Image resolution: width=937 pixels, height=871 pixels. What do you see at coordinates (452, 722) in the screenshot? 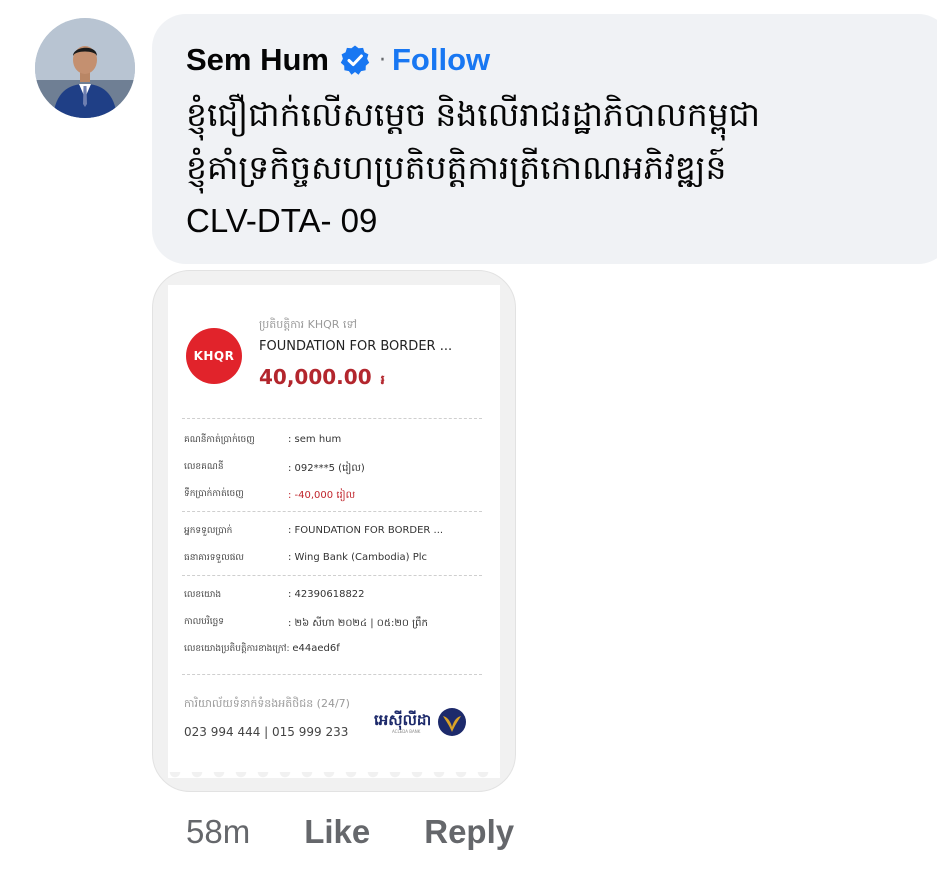
I see `acleda-logo-icon` at bounding box center [452, 722].